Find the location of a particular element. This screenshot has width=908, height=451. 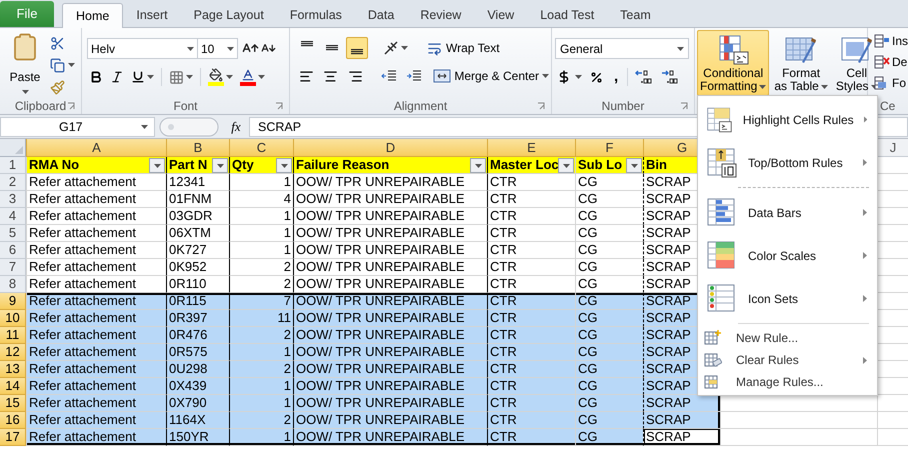

table-cell: 4 is located at coordinates (261, 199).